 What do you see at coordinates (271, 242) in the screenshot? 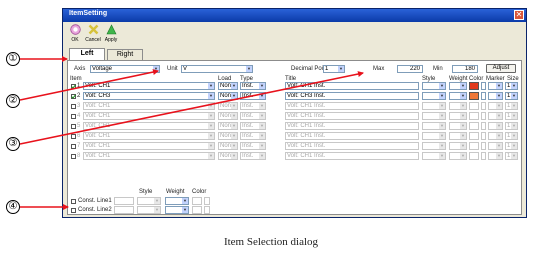
I see `figure-caption: Item Selection dialog` at bounding box center [271, 242].